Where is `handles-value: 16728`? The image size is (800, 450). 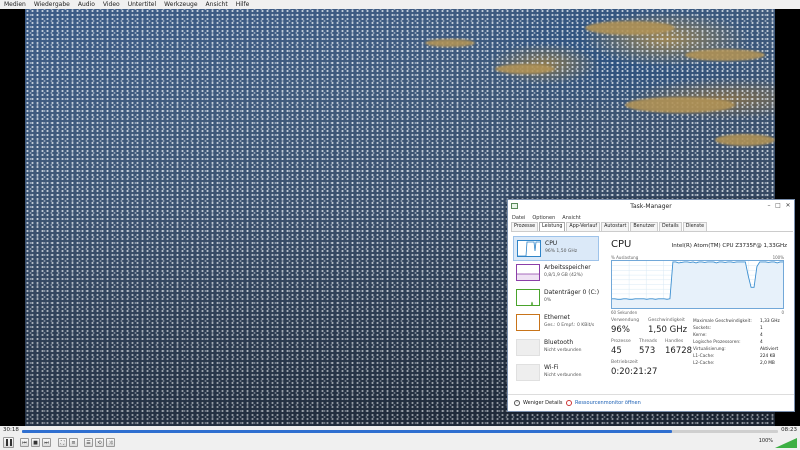 handles-value: 16728 is located at coordinates (679, 351).